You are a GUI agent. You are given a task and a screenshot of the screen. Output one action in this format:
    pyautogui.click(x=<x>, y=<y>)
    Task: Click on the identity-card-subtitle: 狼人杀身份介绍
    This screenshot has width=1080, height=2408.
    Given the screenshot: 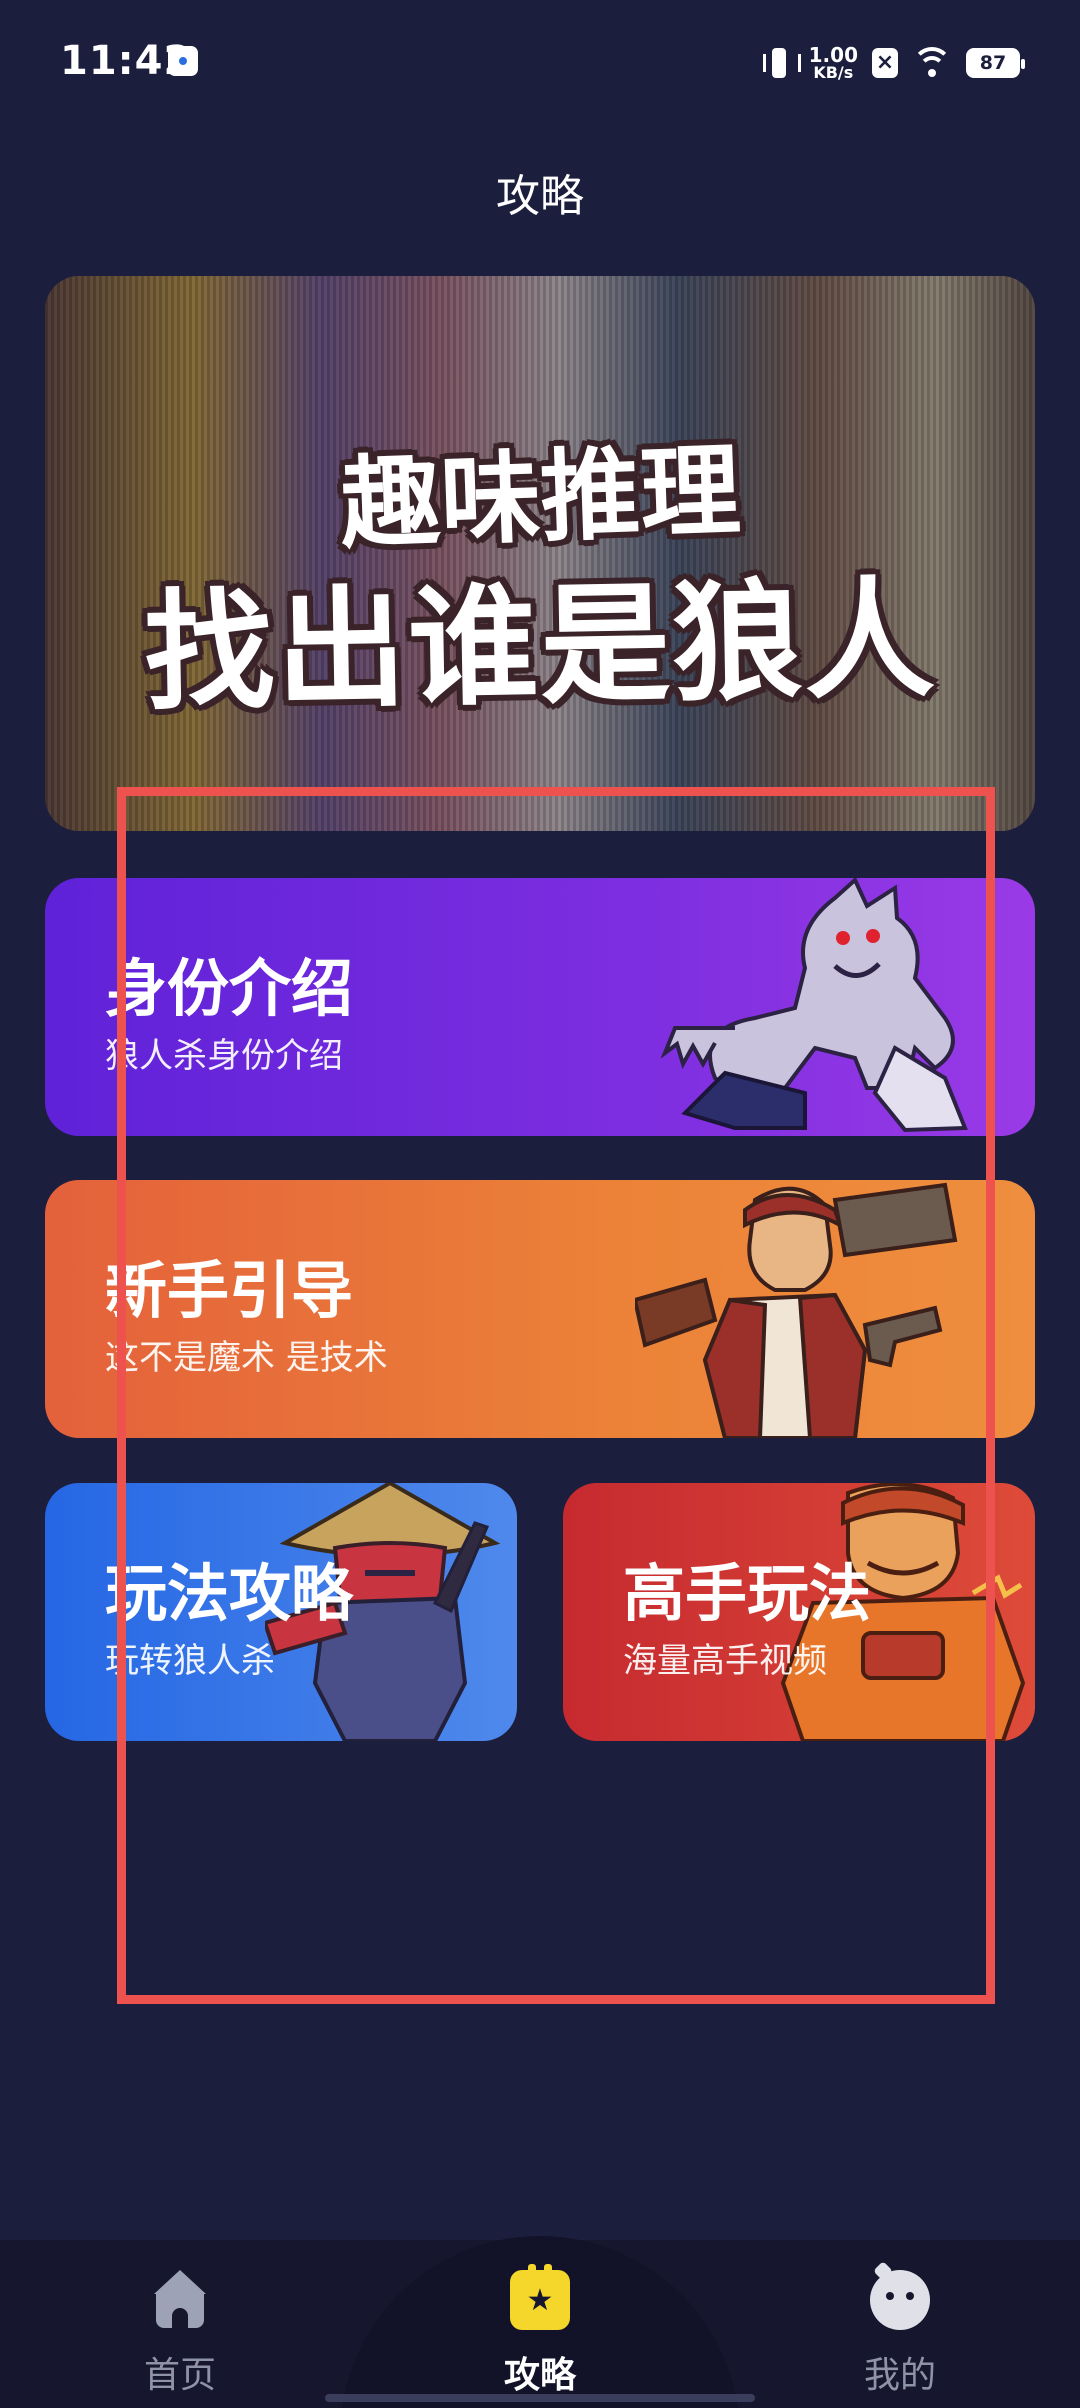 What is the action you would take?
    pyautogui.click(x=224, y=1056)
    